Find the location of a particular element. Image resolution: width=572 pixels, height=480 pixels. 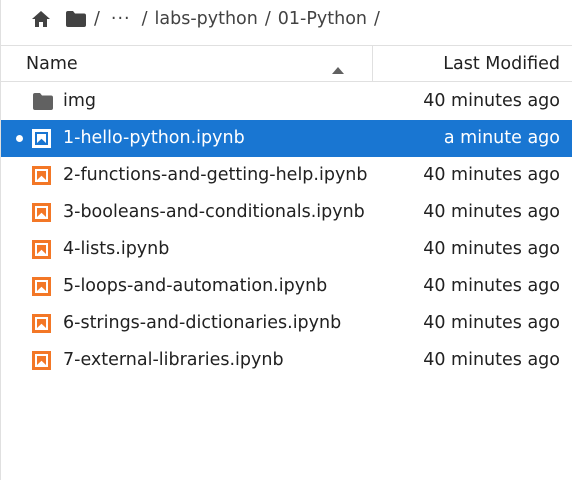

sort-ascending-icon is located at coordinates (338, 69).